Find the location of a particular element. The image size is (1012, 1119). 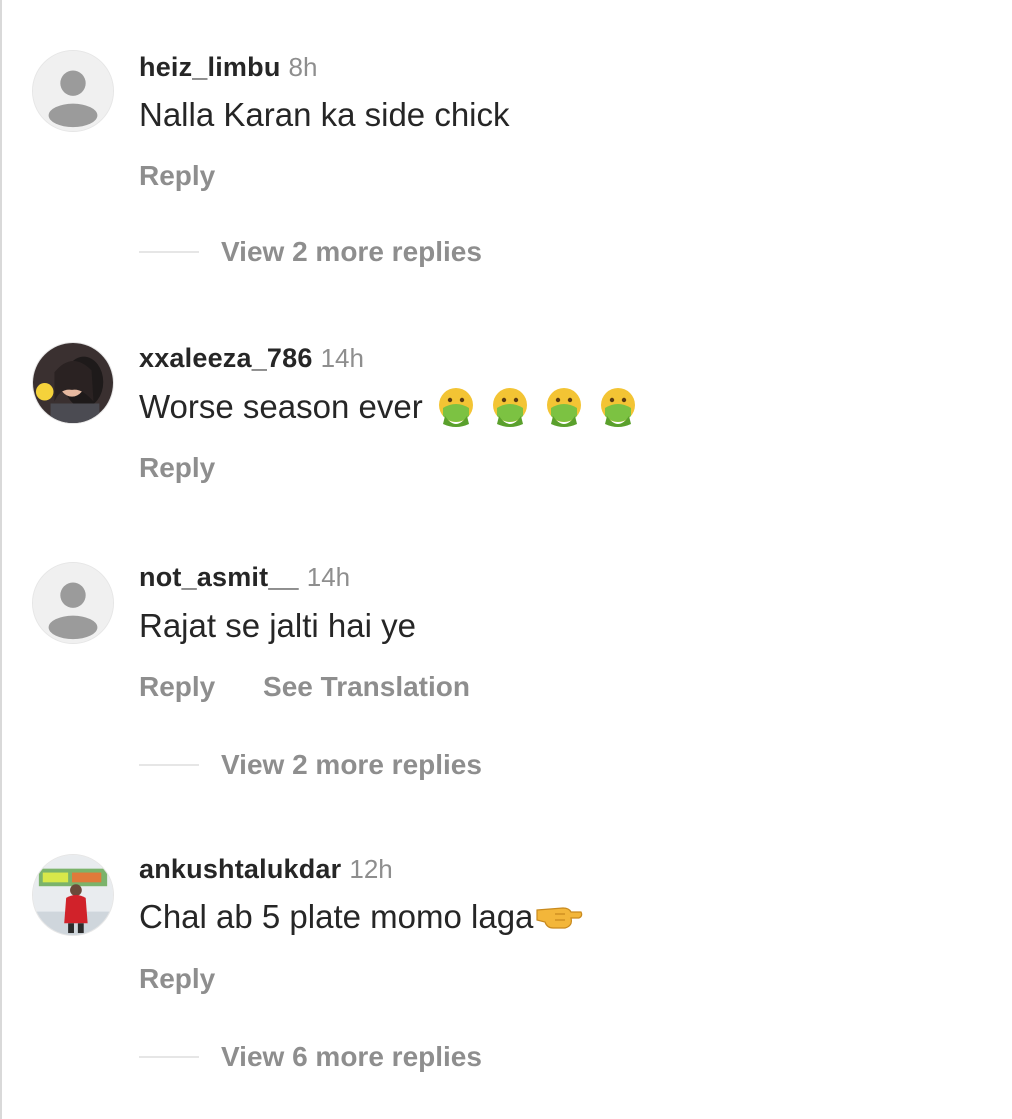

view-more-replies: View 6 more replies is located at coordinates (310, 1057).